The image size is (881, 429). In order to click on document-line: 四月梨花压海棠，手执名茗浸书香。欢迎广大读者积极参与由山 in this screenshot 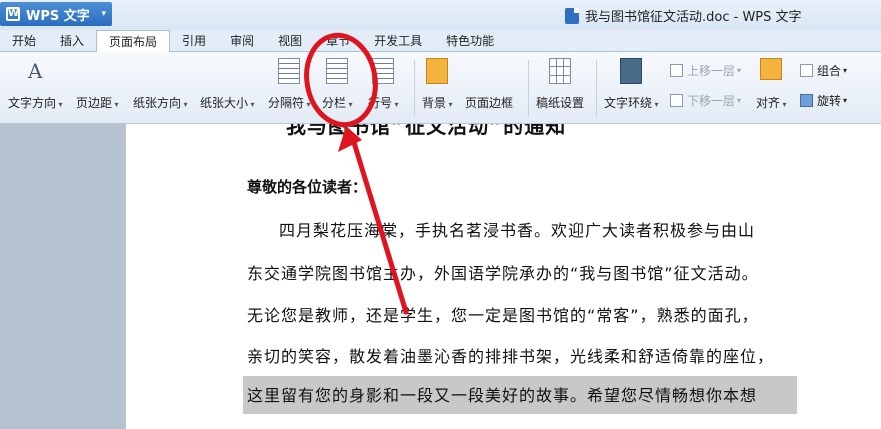, I will do `click(517, 230)`.